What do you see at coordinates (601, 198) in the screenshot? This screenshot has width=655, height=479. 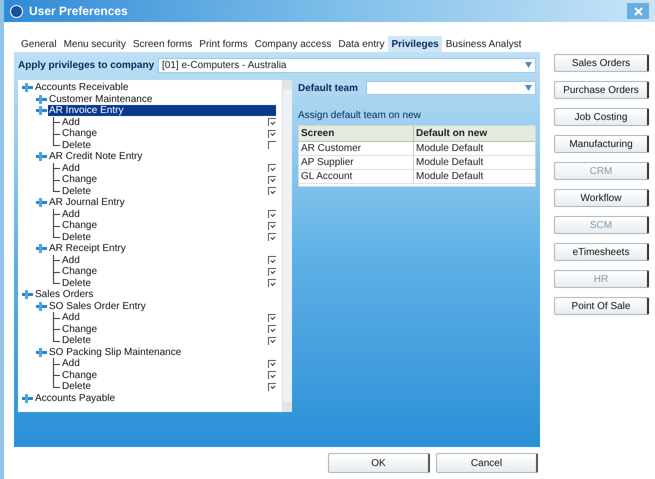 I see `module-button: Workflow` at bounding box center [601, 198].